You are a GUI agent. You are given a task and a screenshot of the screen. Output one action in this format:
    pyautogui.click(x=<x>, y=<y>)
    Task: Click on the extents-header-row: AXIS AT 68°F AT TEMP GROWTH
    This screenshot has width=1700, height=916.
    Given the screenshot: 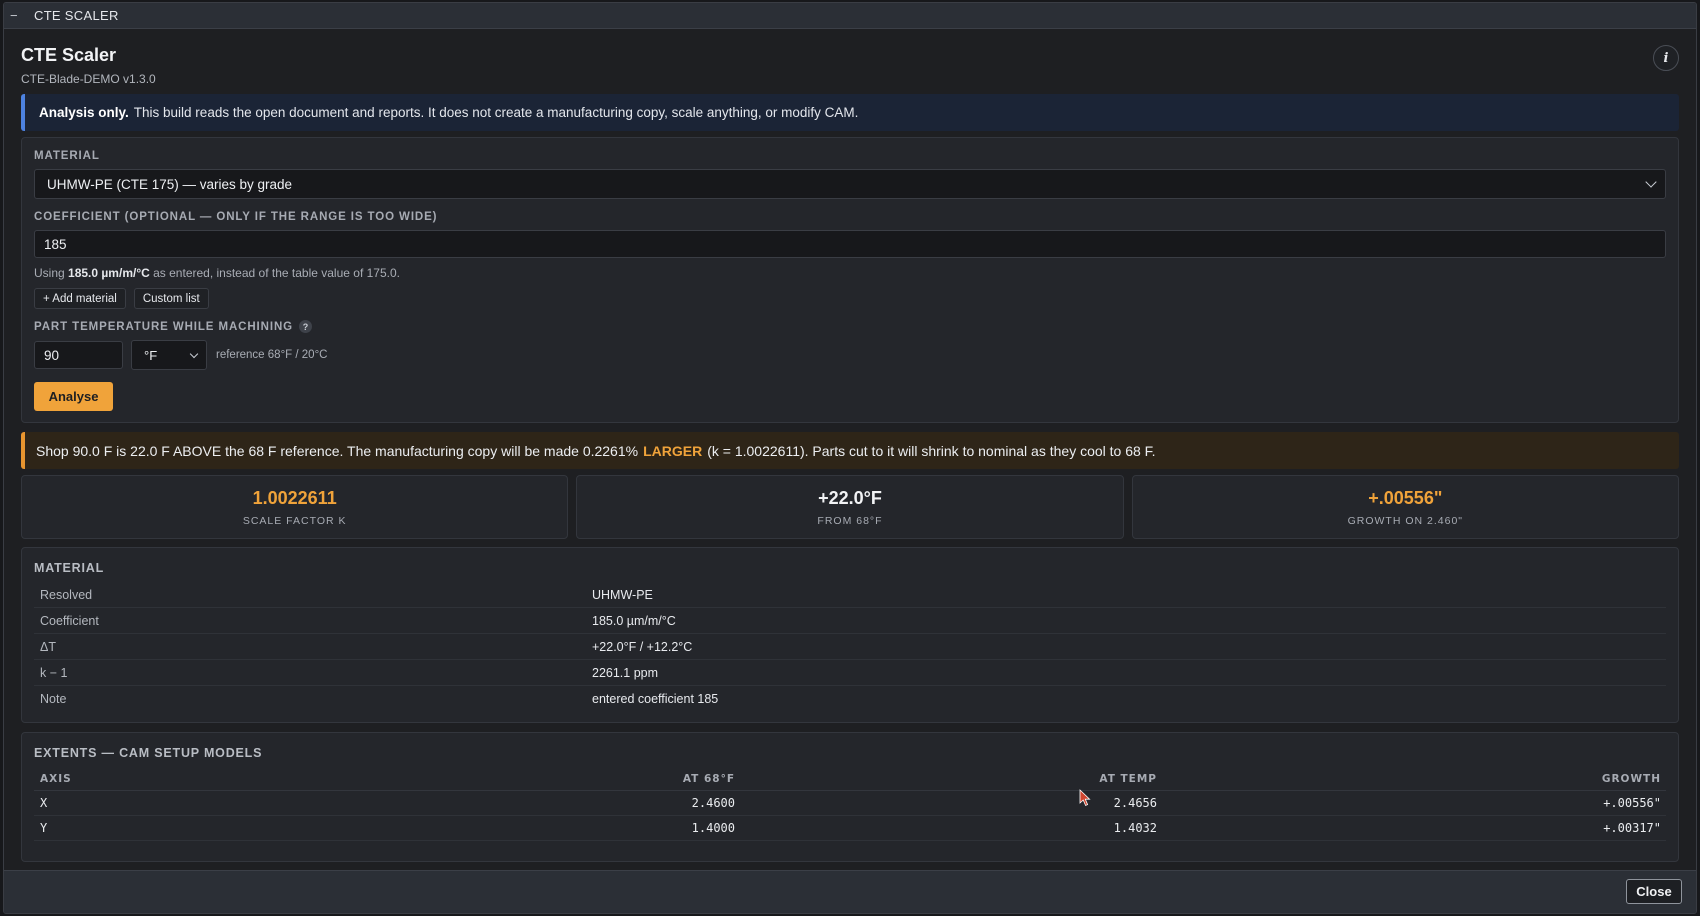 What is the action you would take?
    pyautogui.click(x=850, y=779)
    